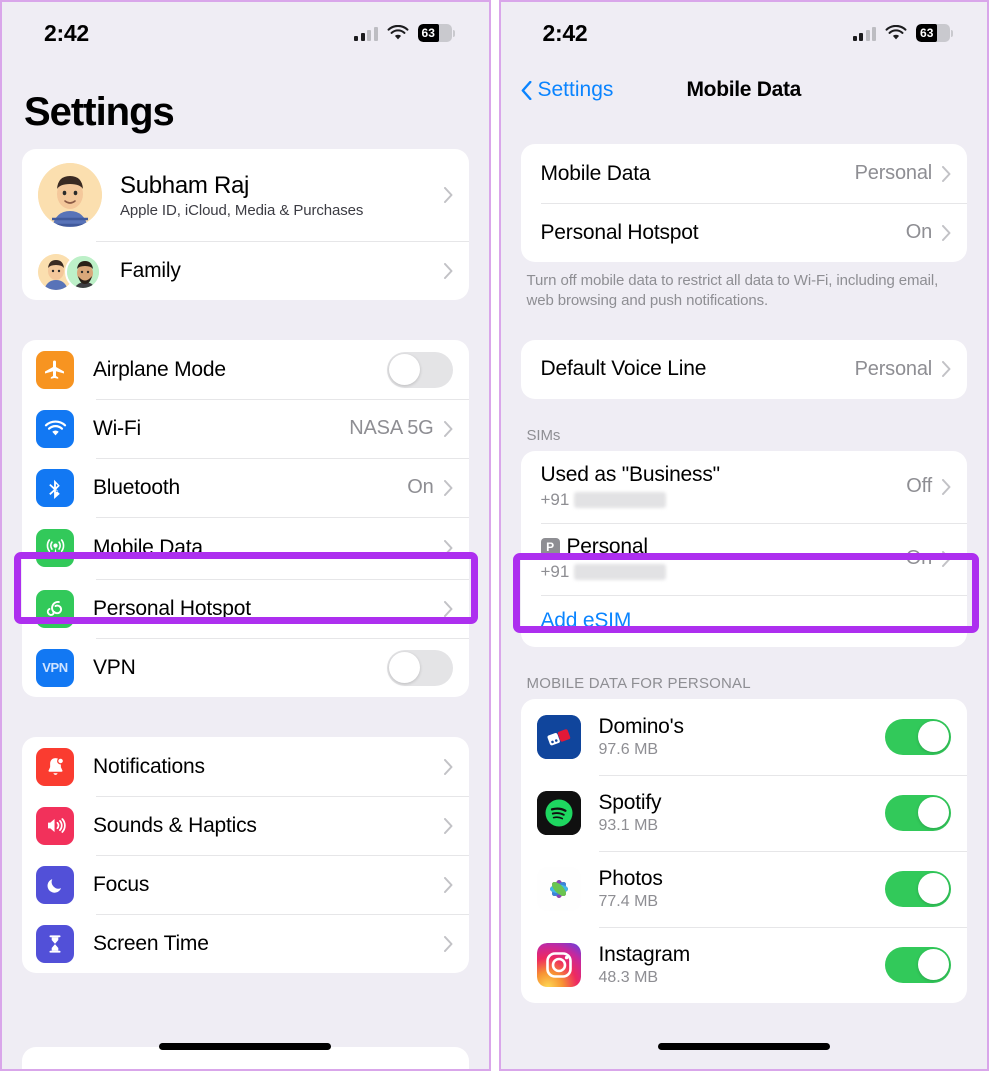  What do you see at coordinates (918, 232) in the screenshot?
I see `row-value: On` at bounding box center [918, 232].